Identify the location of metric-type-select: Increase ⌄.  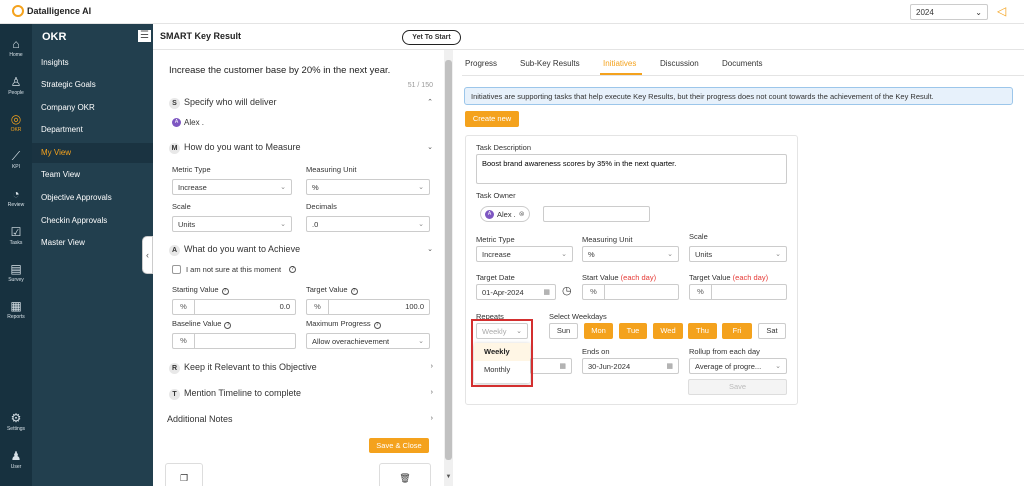
(232, 187).